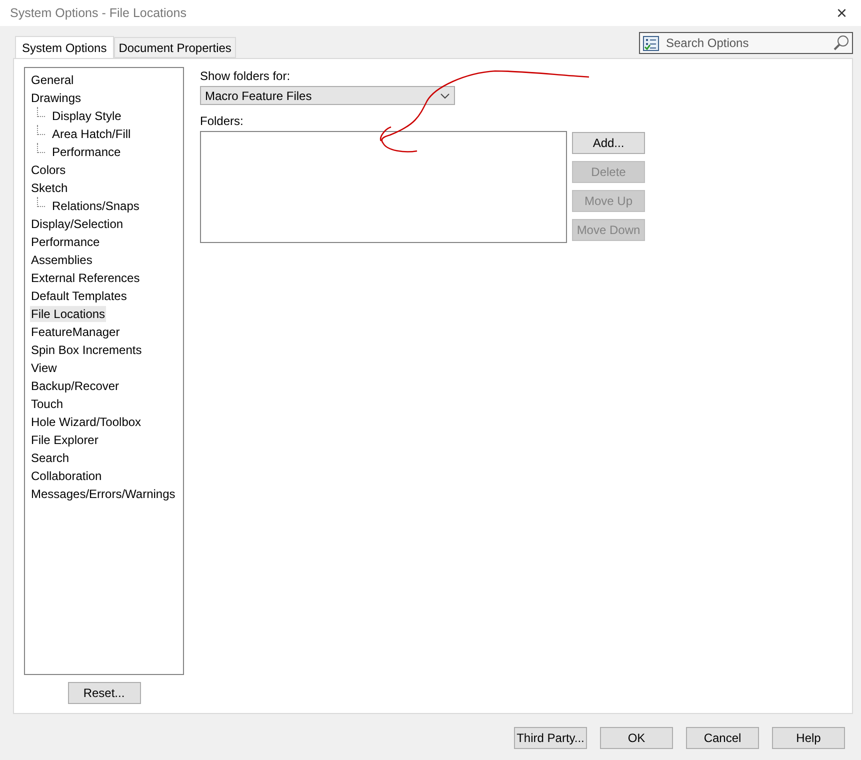 This screenshot has width=861, height=760. Describe the element at coordinates (383, 187) in the screenshot. I see `folders-list` at that location.